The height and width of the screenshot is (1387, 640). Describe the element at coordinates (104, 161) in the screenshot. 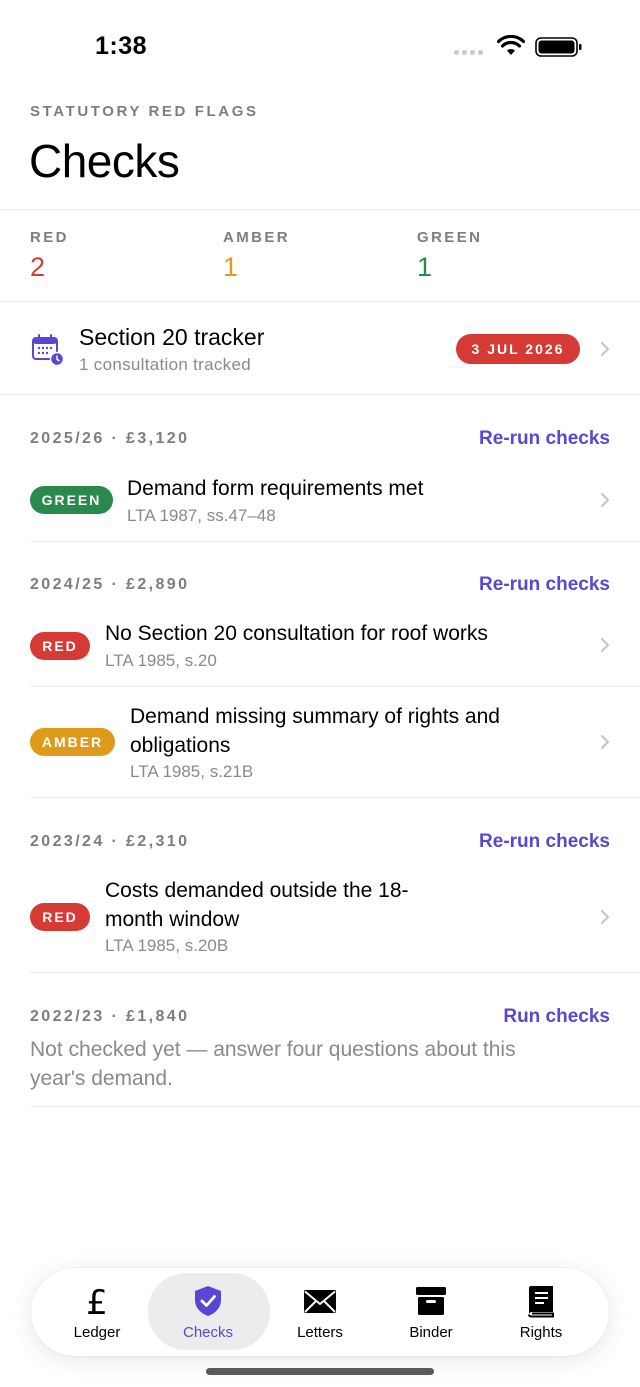

I see `page-title: Checks` at that location.